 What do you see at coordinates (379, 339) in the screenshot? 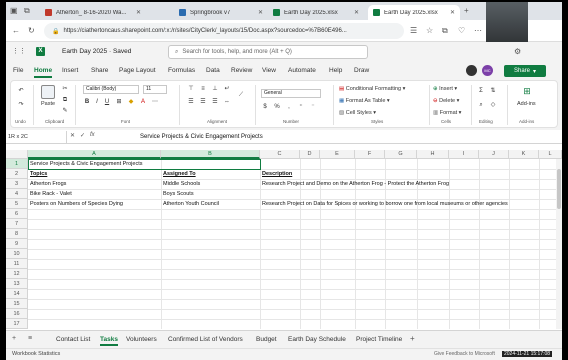
I see `sheet-tab-project-timeline: Project Timeline` at bounding box center [379, 339].